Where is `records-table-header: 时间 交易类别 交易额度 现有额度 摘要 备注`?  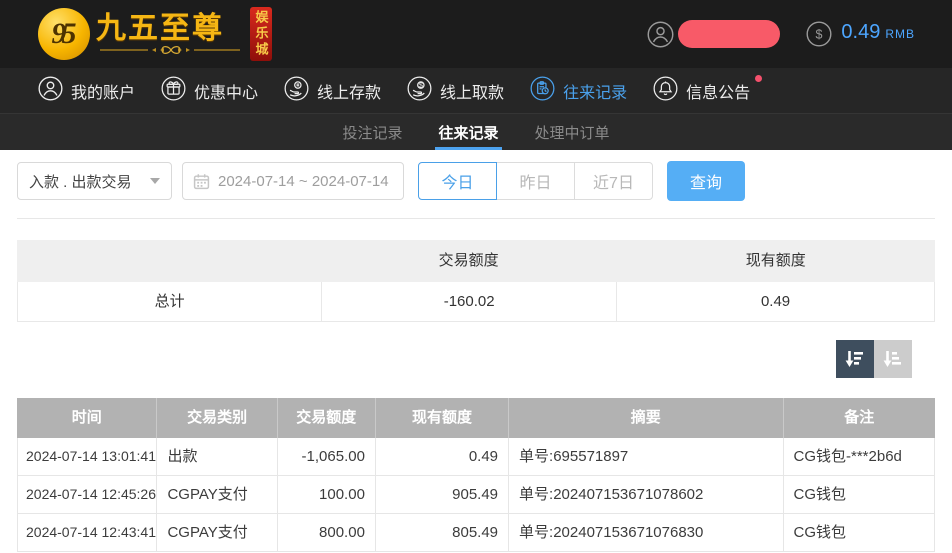
records-table-header: 时间 交易类别 交易额度 现有额度 摘要 备注 is located at coordinates (476, 418).